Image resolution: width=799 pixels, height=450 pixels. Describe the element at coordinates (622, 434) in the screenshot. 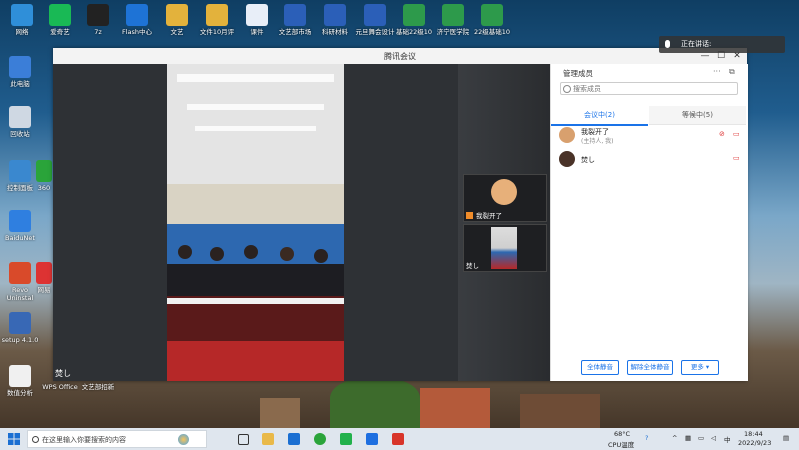

I see `cpu-temp-value: 68°C` at that location.